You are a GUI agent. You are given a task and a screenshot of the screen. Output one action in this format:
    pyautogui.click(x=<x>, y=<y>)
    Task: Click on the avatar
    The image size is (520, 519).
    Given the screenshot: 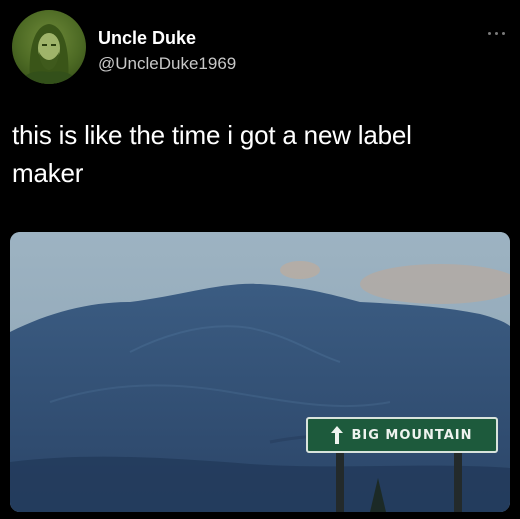 What is the action you would take?
    pyautogui.click(x=49, y=47)
    